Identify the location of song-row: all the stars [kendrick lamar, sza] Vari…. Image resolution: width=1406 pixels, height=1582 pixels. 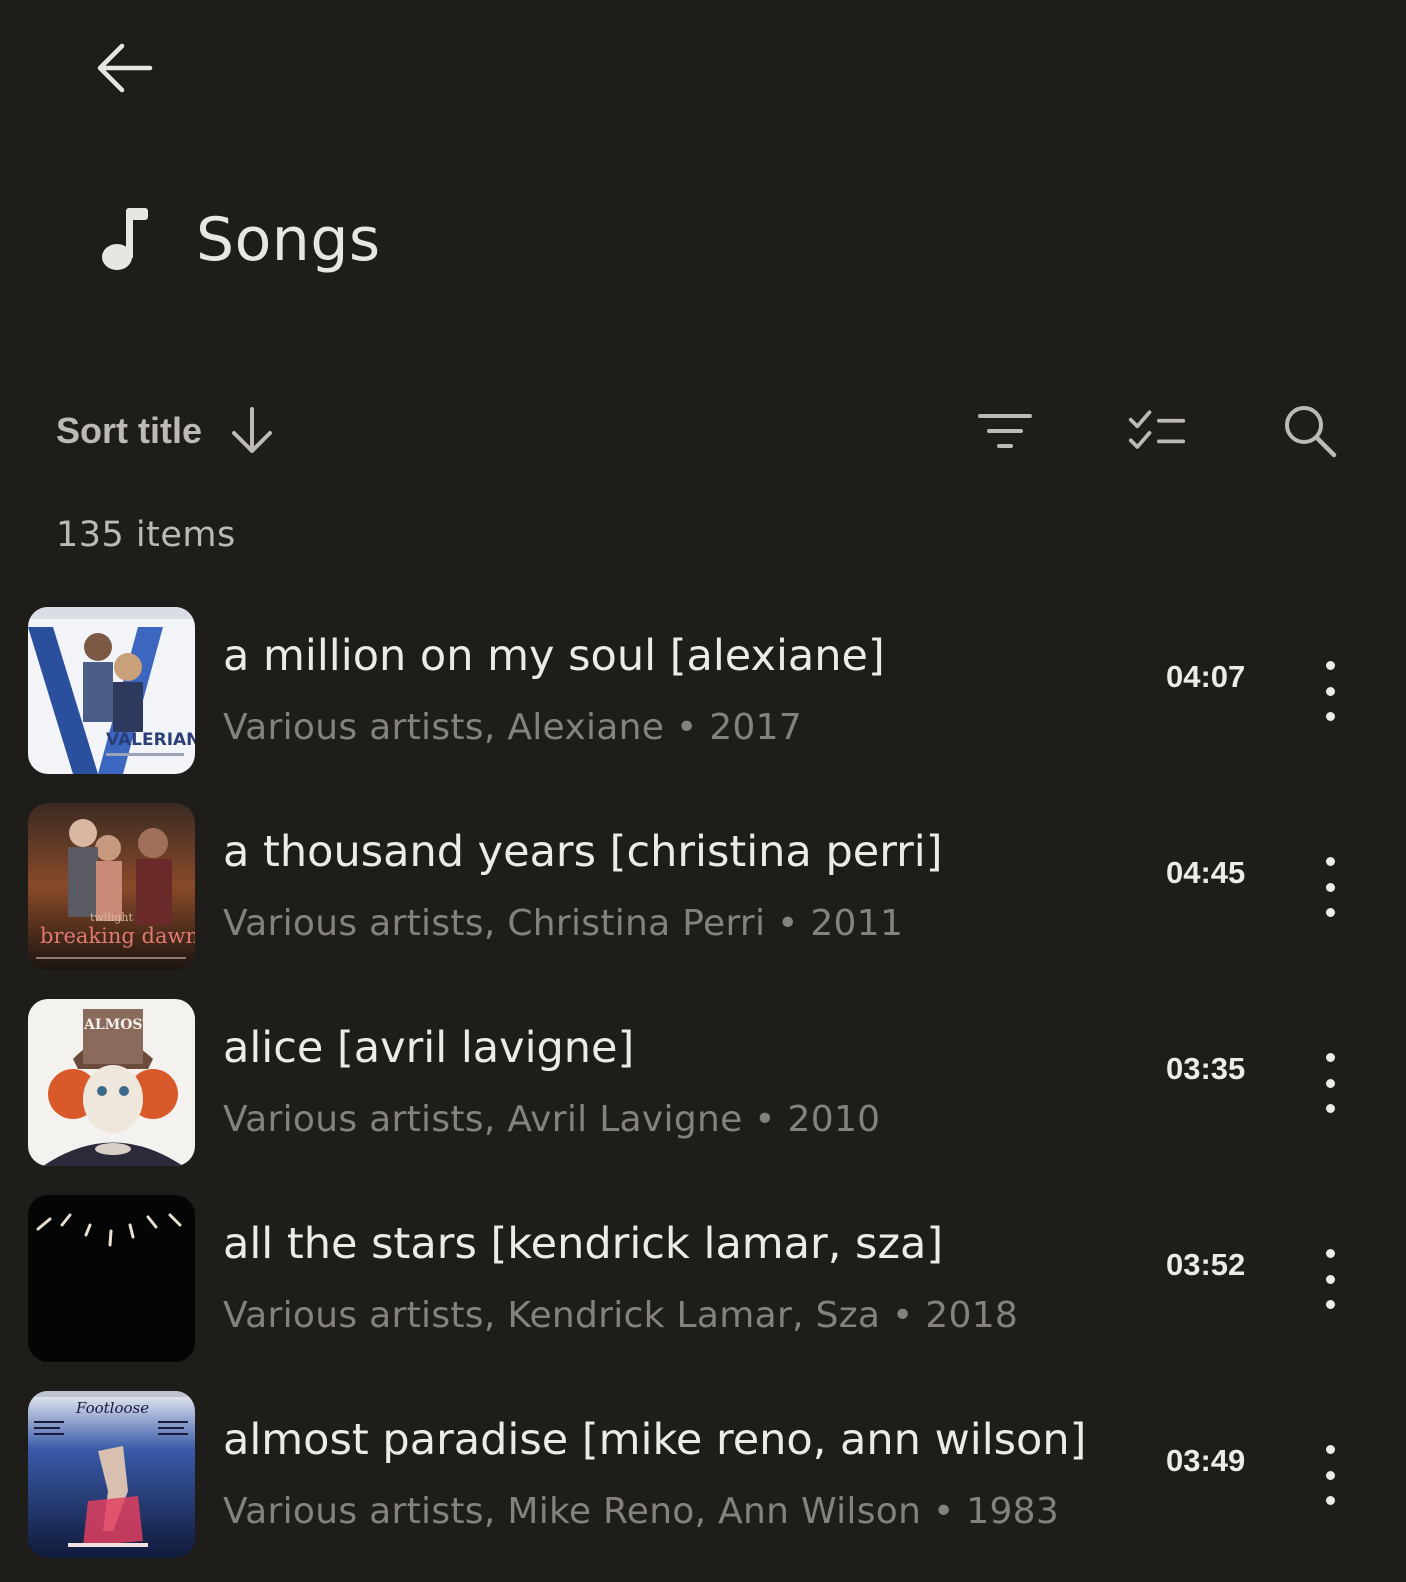
(703, 1293).